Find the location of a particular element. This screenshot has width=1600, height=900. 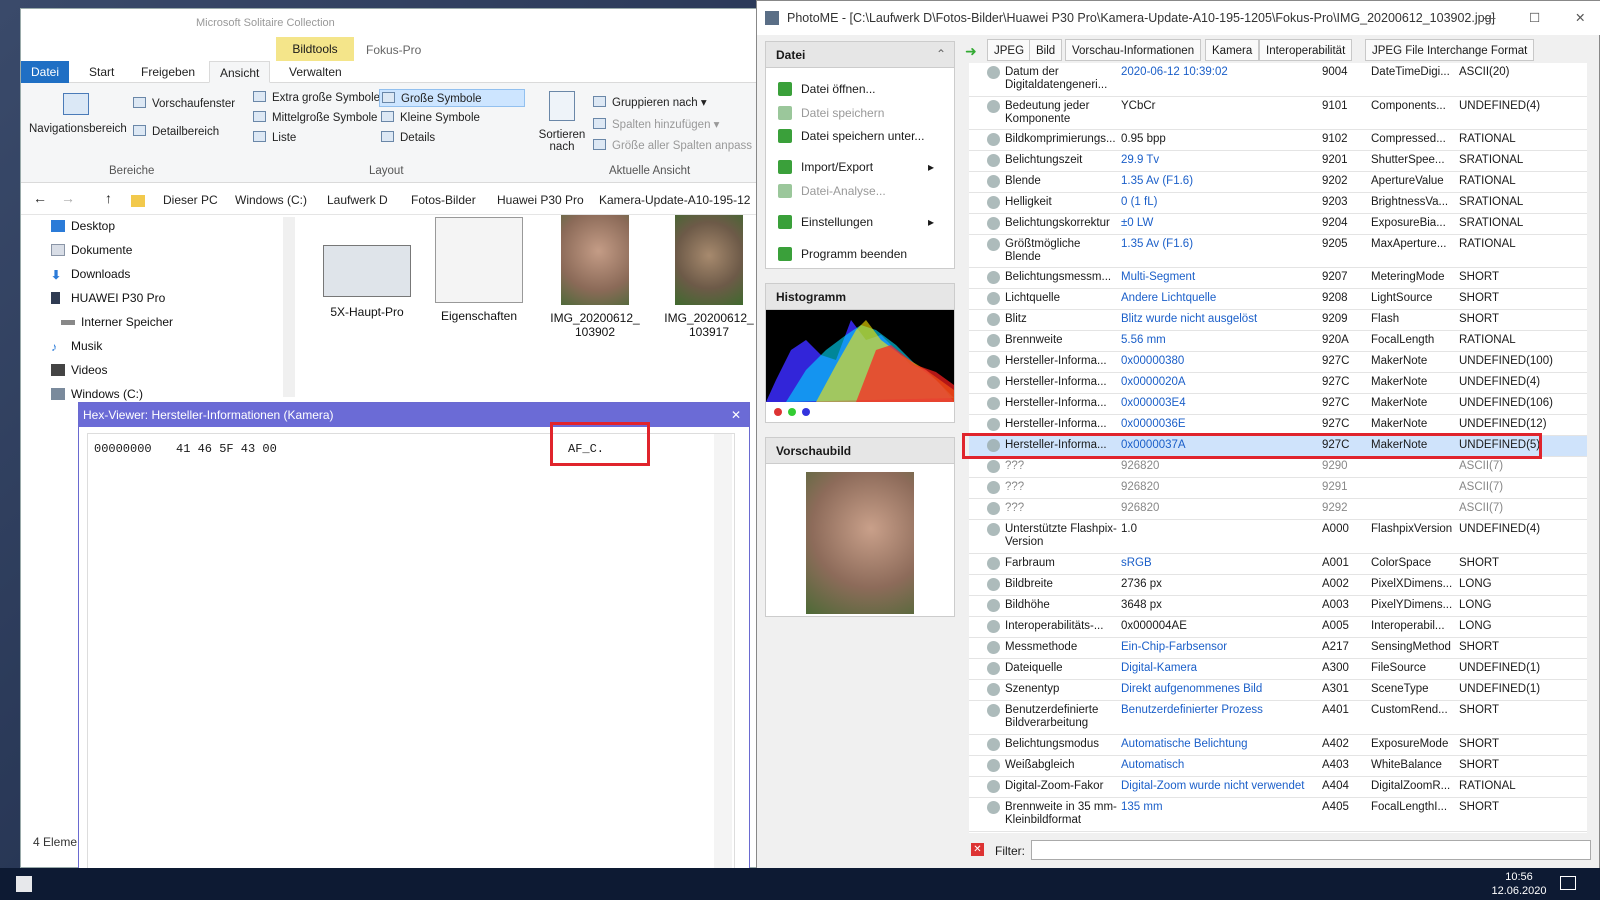

breadcrumb-windows-c: Windows (C:) is located at coordinates (271, 200).